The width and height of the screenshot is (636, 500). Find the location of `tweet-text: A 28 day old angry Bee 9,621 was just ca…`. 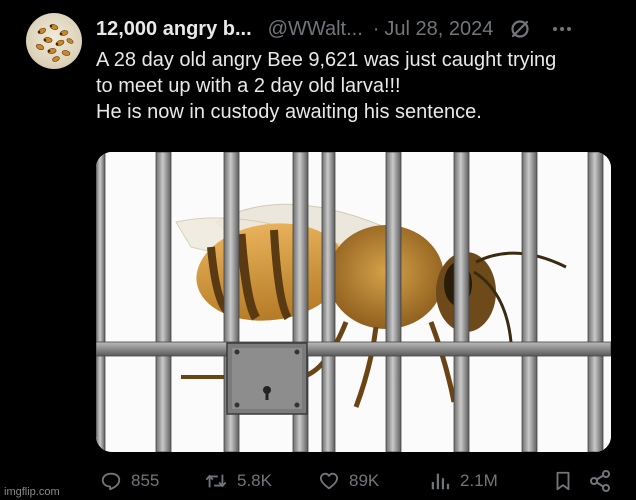

tweet-text: A 28 day old angry Bee 9,621 was just ca… is located at coordinates (356, 86).